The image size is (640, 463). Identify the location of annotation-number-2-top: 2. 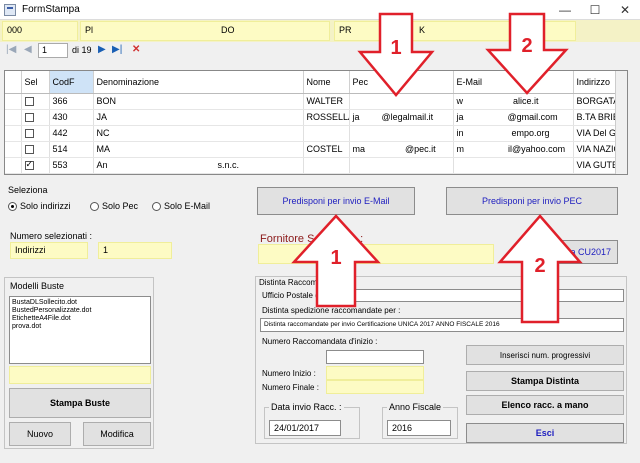
(526, 46).